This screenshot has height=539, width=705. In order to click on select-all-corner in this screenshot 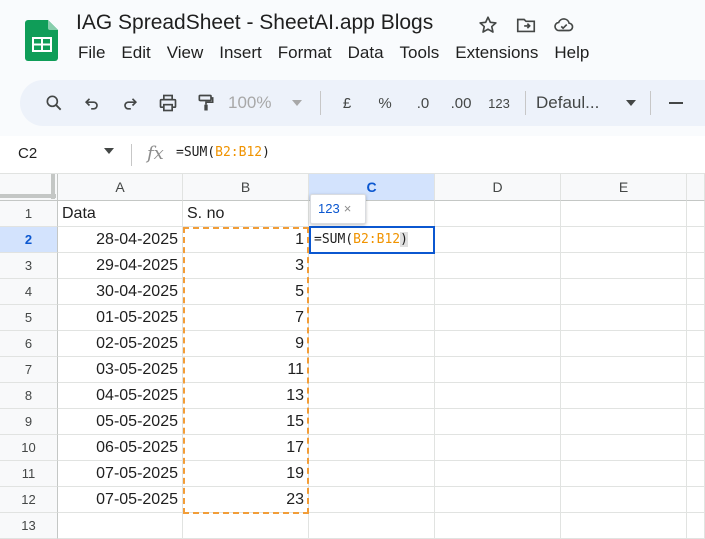, I will do `click(29, 187)`.